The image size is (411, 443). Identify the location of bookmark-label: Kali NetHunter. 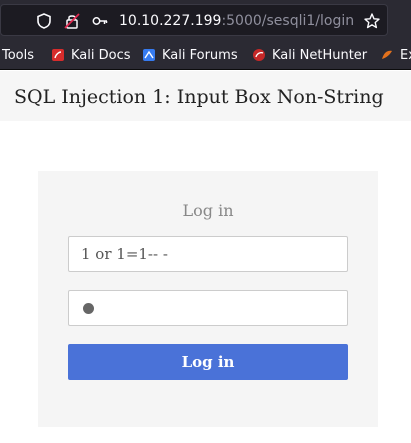
(320, 55).